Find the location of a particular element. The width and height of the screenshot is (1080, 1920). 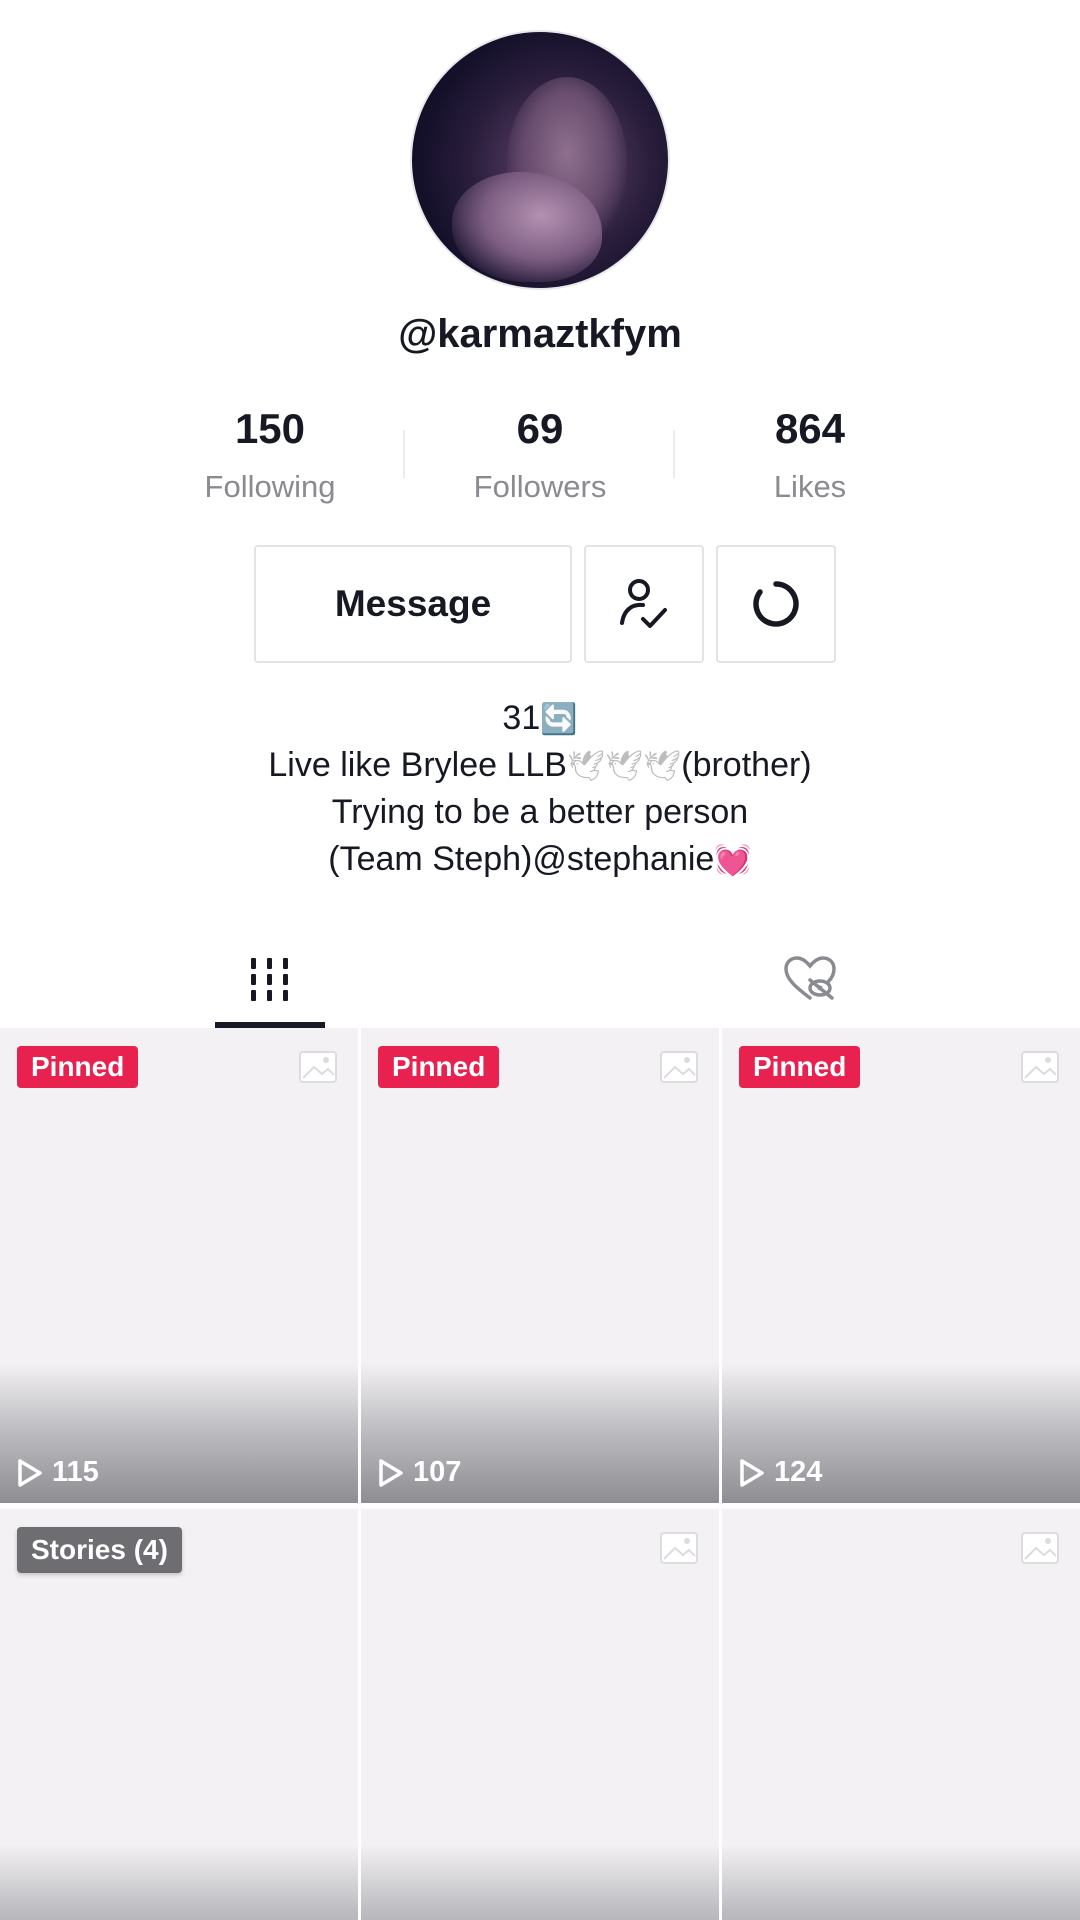

profile-avatar is located at coordinates (540, 160).